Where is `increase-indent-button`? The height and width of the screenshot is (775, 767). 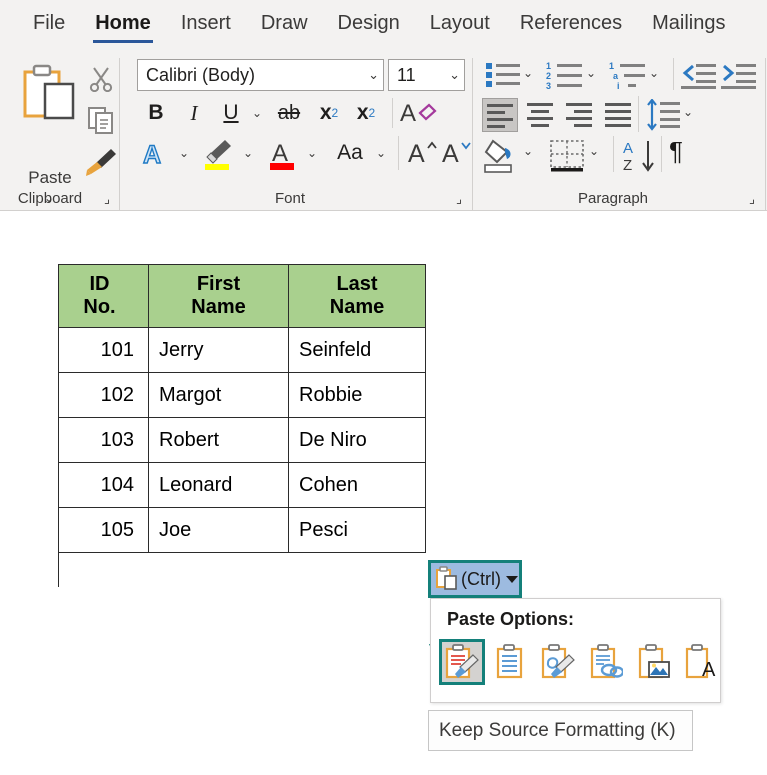 increase-indent-button is located at coordinates (739, 77).